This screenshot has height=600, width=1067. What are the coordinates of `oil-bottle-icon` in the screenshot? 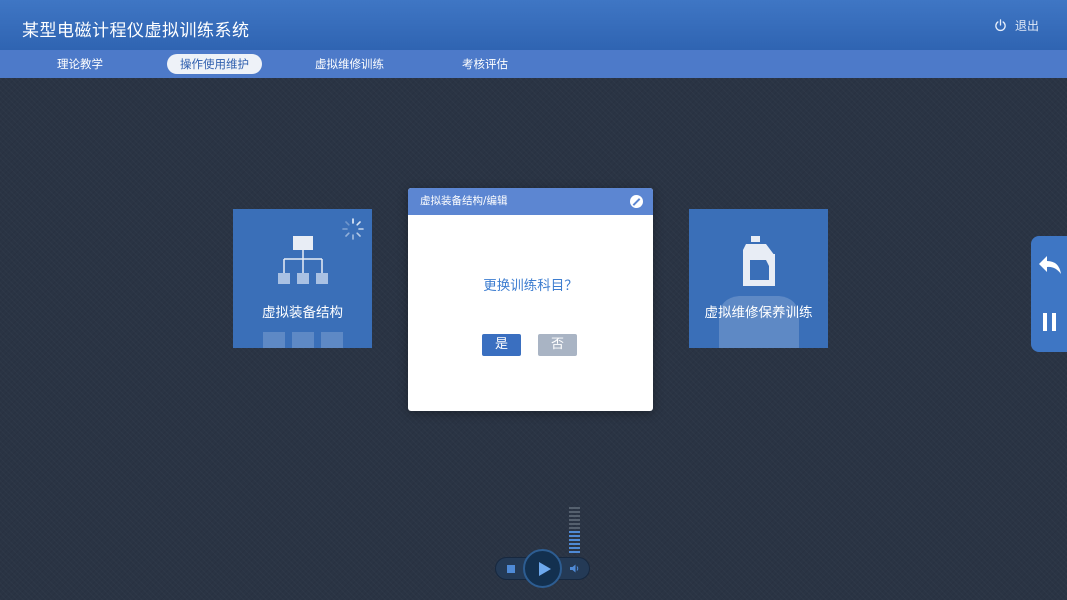 It's located at (759, 261).